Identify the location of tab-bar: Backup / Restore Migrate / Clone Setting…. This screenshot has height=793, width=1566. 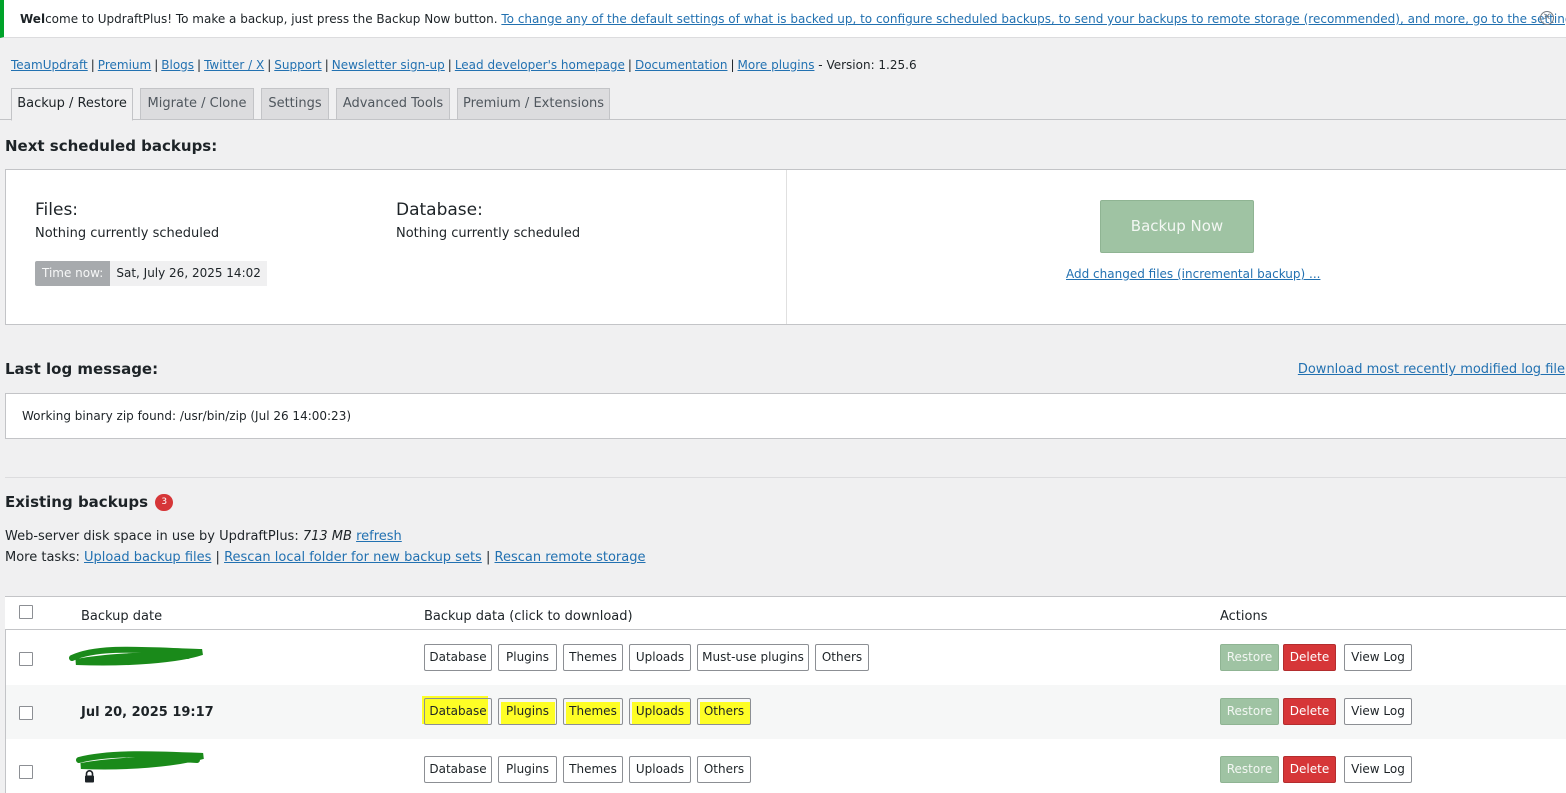
(783, 104).